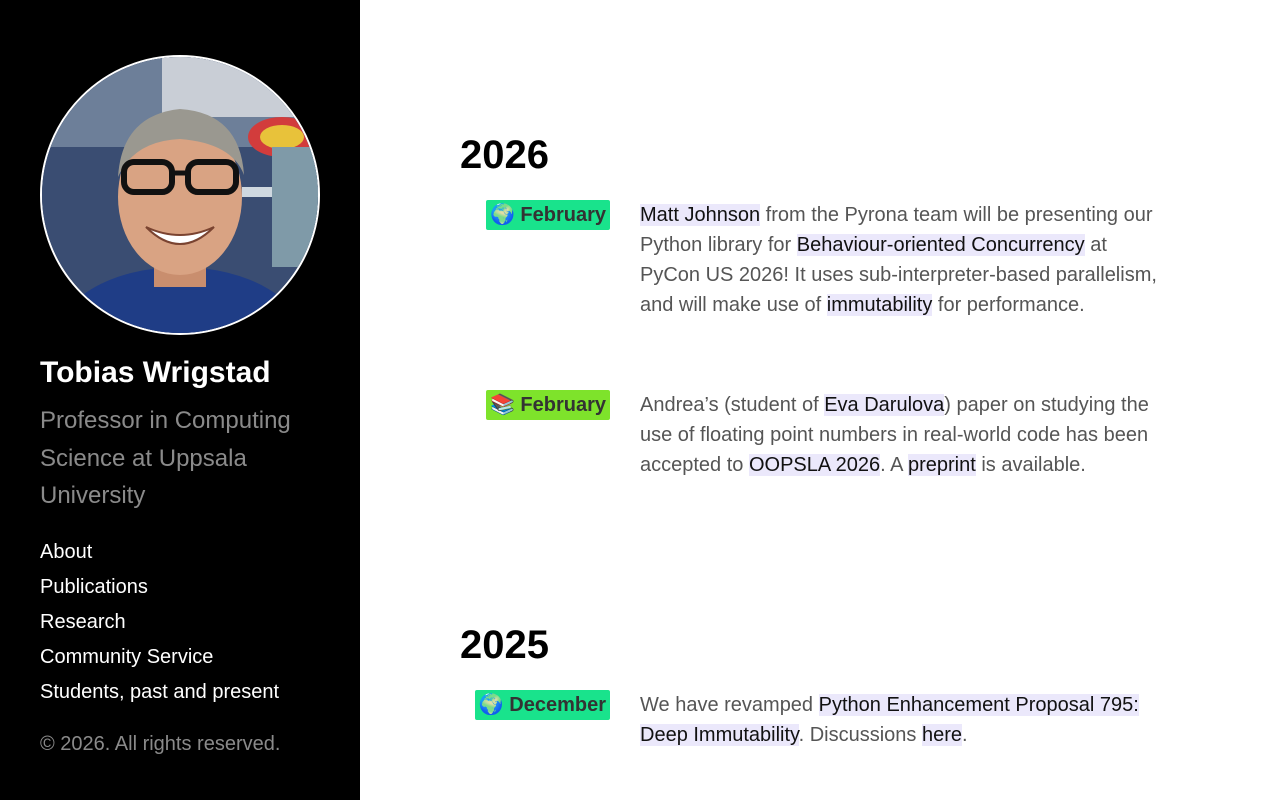 The width and height of the screenshot is (1280, 800). What do you see at coordinates (504, 155) in the screenshot?
I see `year-heading-2026: 2026` at bounding box center [504, 155].